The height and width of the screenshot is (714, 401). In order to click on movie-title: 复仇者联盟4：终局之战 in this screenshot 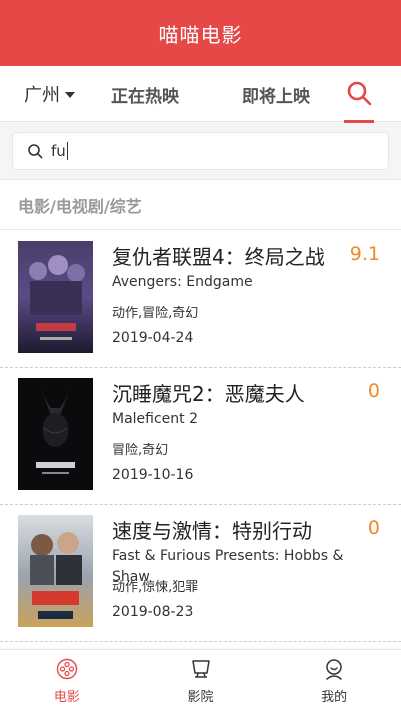, I will do `click(218, 257)`.